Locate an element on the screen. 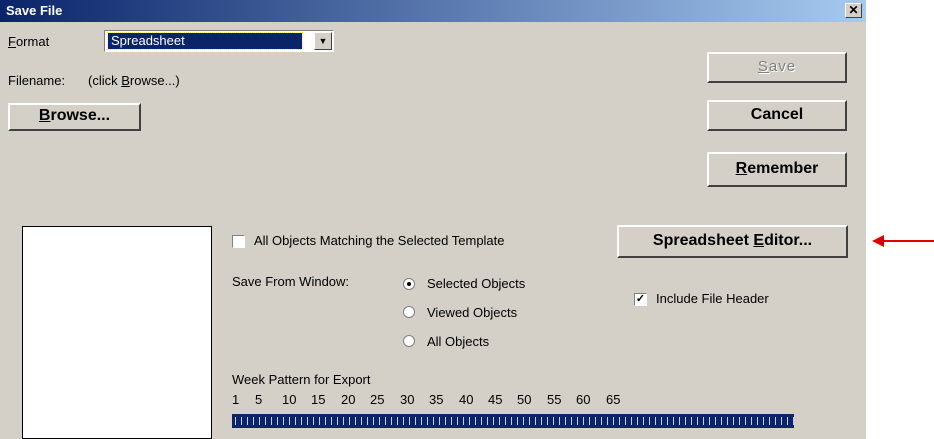 Image resolution: width=934 pixels, height=439 pixels. title-bar: Save File ✕ is located at coordinates (433, 11).